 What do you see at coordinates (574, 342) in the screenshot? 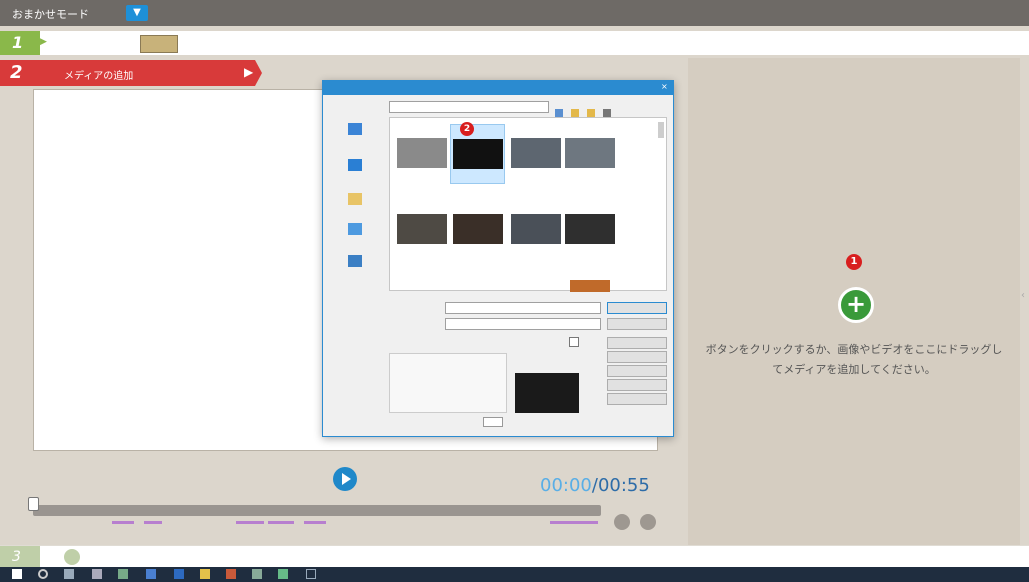
I see `preview-options-button` at bounding box center [574, 342].